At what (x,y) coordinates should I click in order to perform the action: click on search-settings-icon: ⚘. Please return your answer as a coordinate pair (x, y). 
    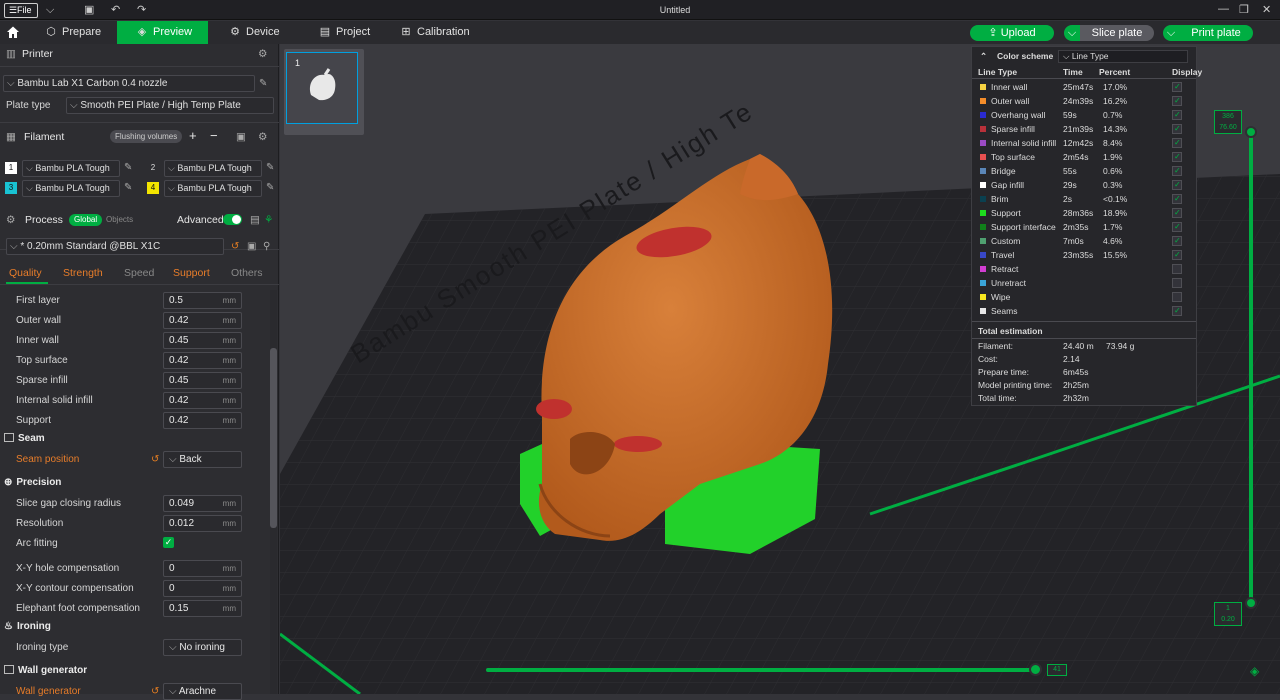
    Looking at the image, I should click on (268, 220).